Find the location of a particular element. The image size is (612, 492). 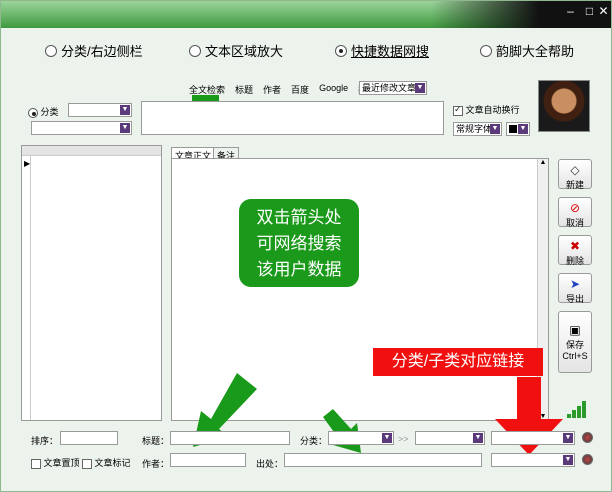

source-label: 出处： is located at coordinates (270, 464).